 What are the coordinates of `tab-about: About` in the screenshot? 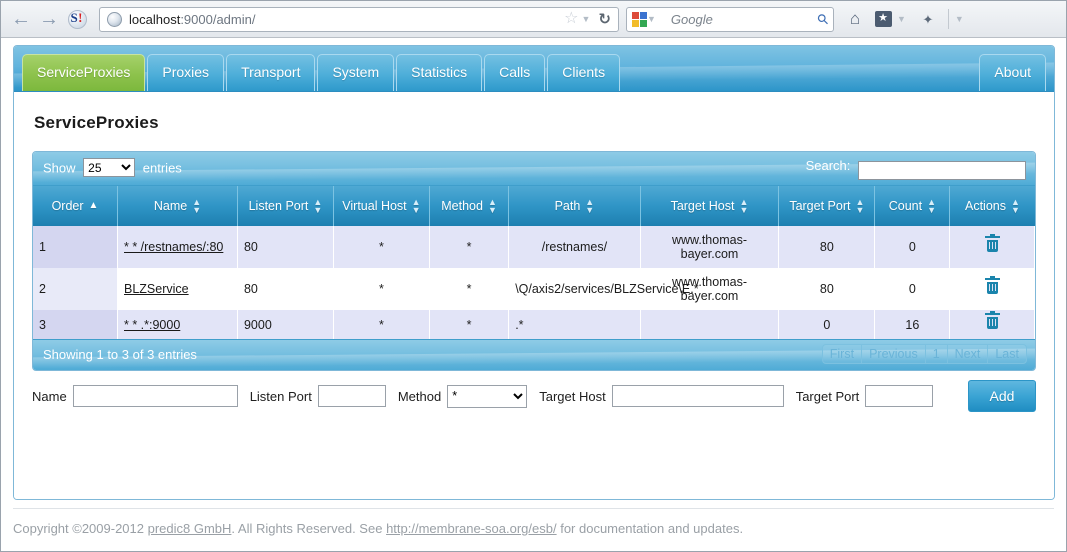 It's located at (1012, 72).